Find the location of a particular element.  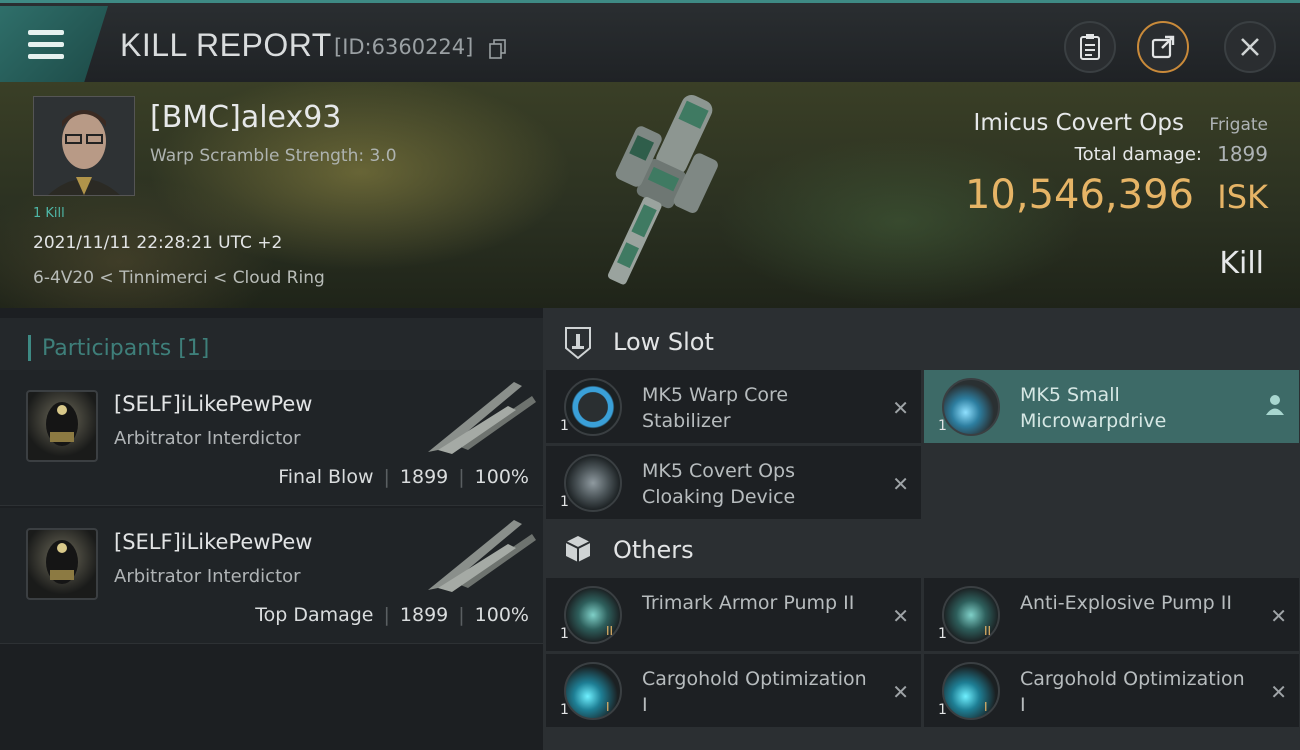

warp-core-stabilizer-icon is located at coordinates (593, 407).